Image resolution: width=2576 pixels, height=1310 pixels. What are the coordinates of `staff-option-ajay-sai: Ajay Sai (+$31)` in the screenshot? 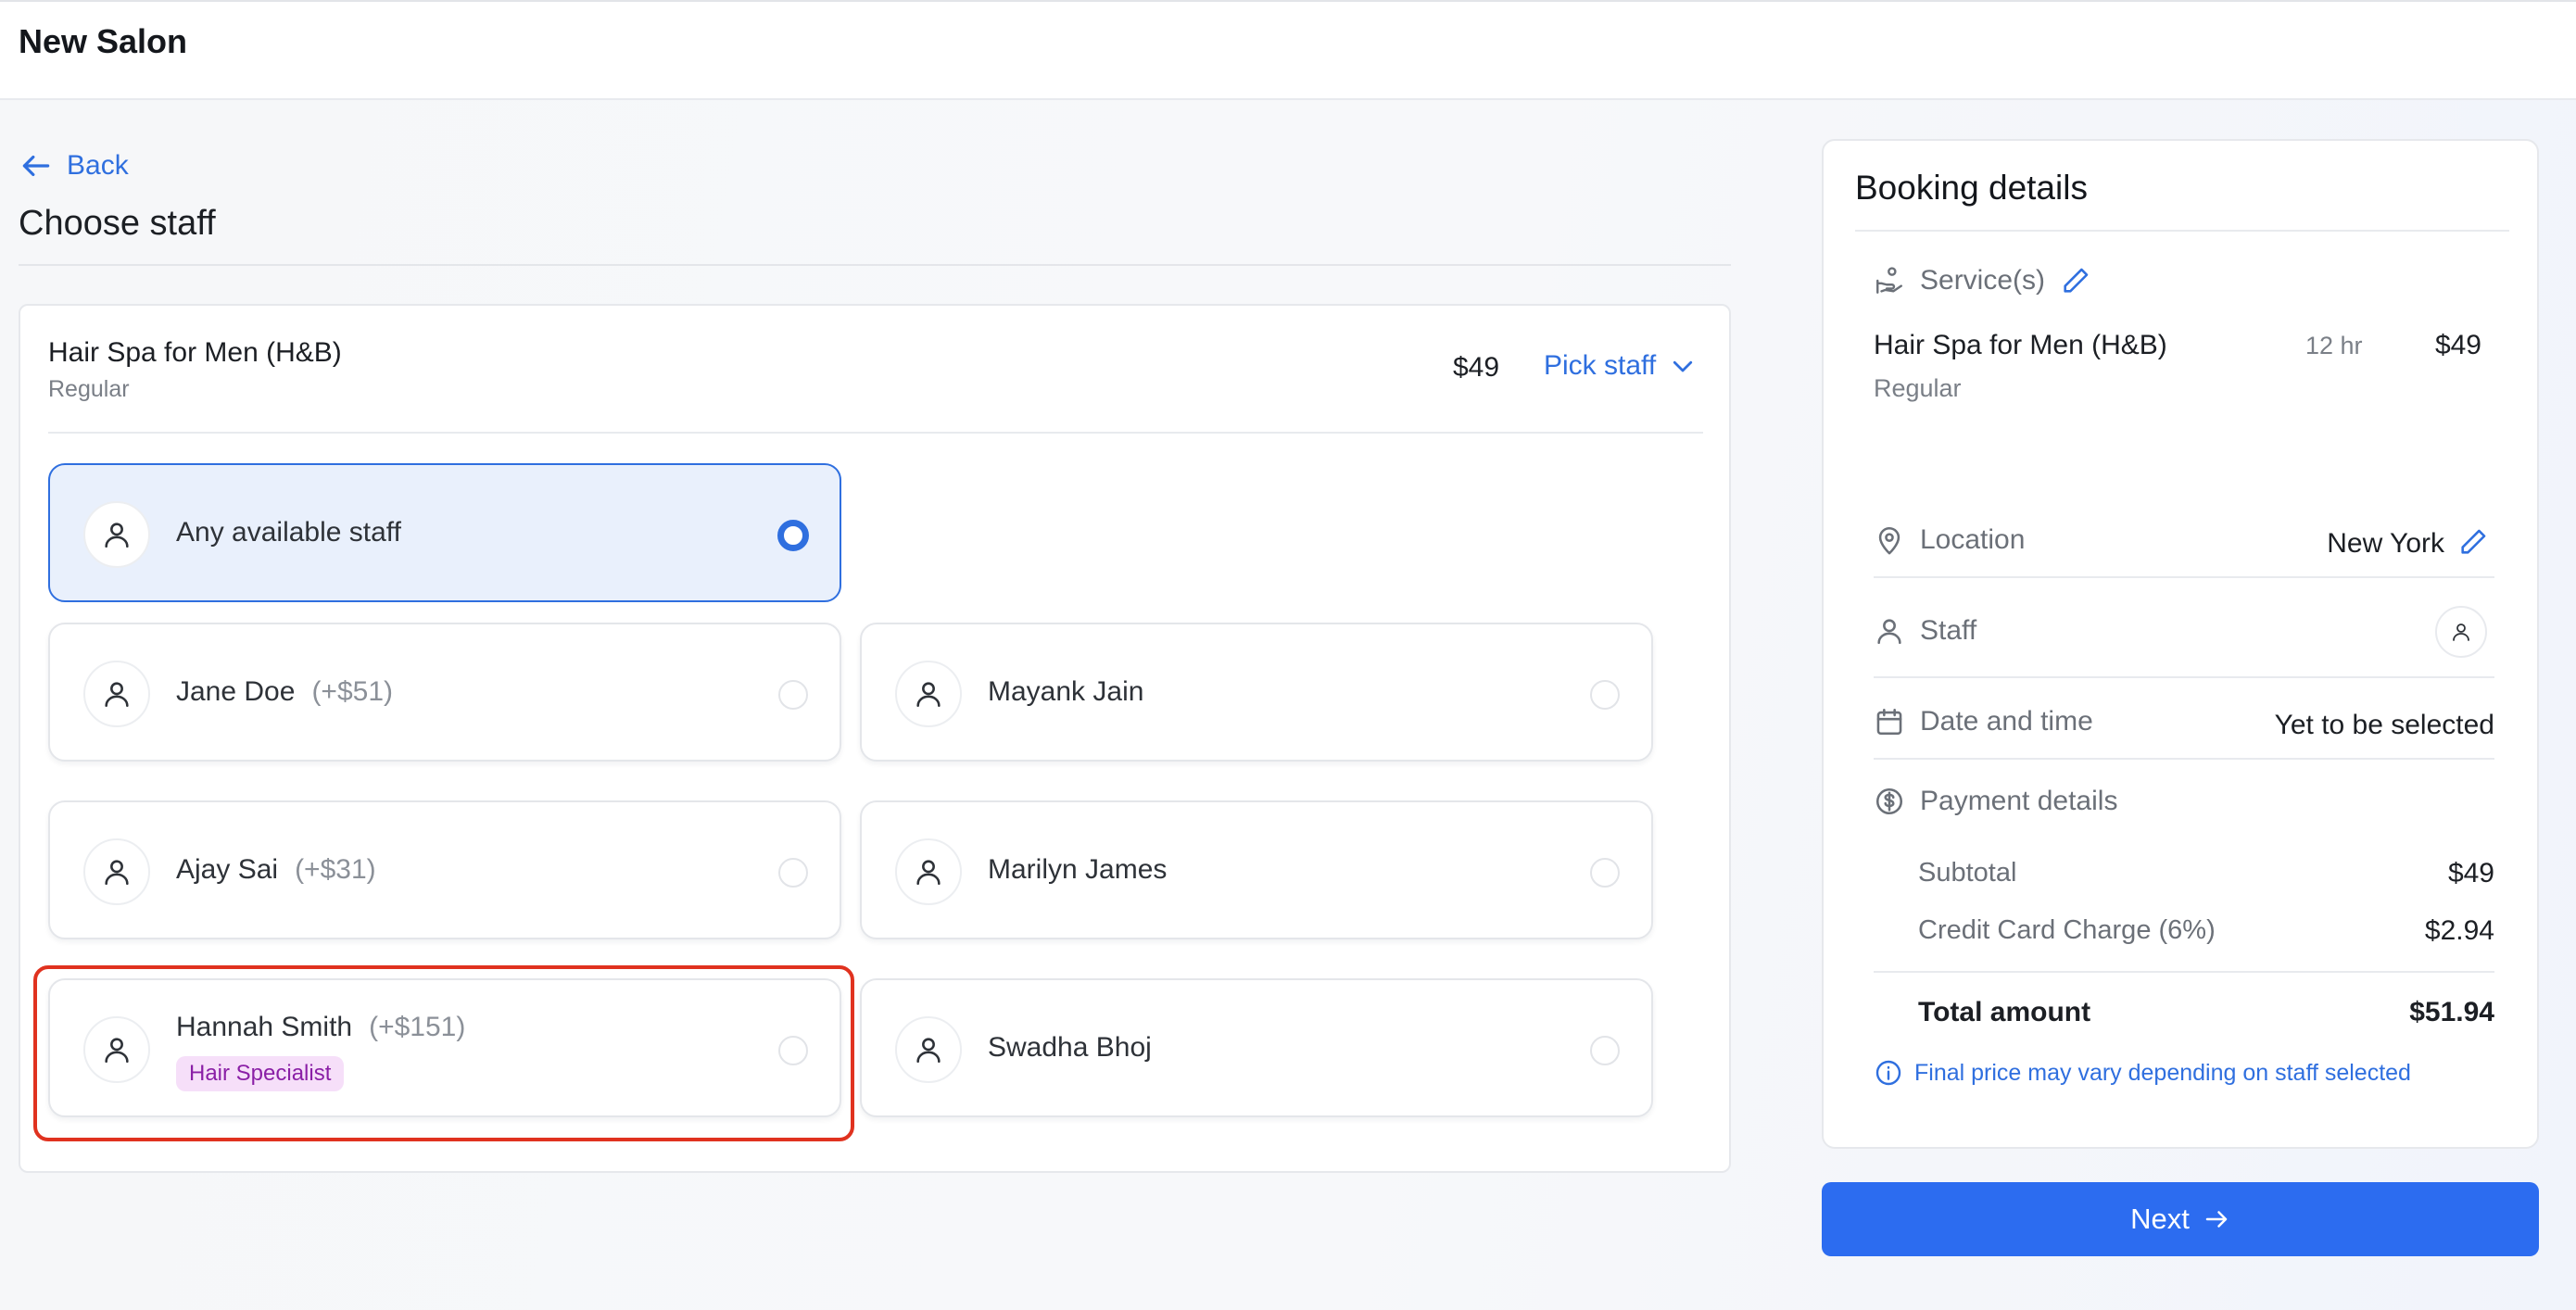 It's located at (444, 870).